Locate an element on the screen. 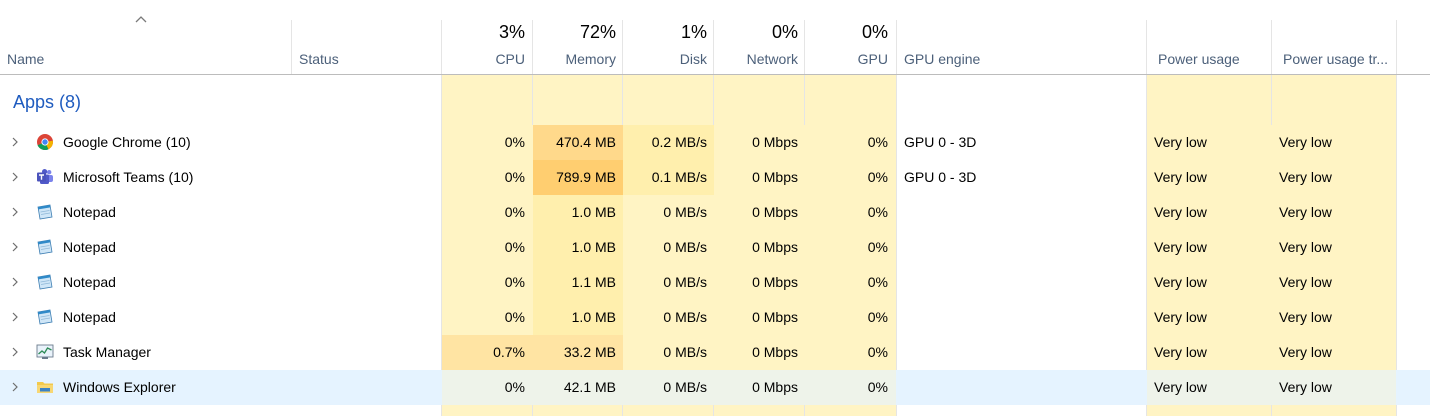 Image resolution: width=1430 pixels, height=416 pixels. header-network-percent: 0% is located at coordinates (756, 32).